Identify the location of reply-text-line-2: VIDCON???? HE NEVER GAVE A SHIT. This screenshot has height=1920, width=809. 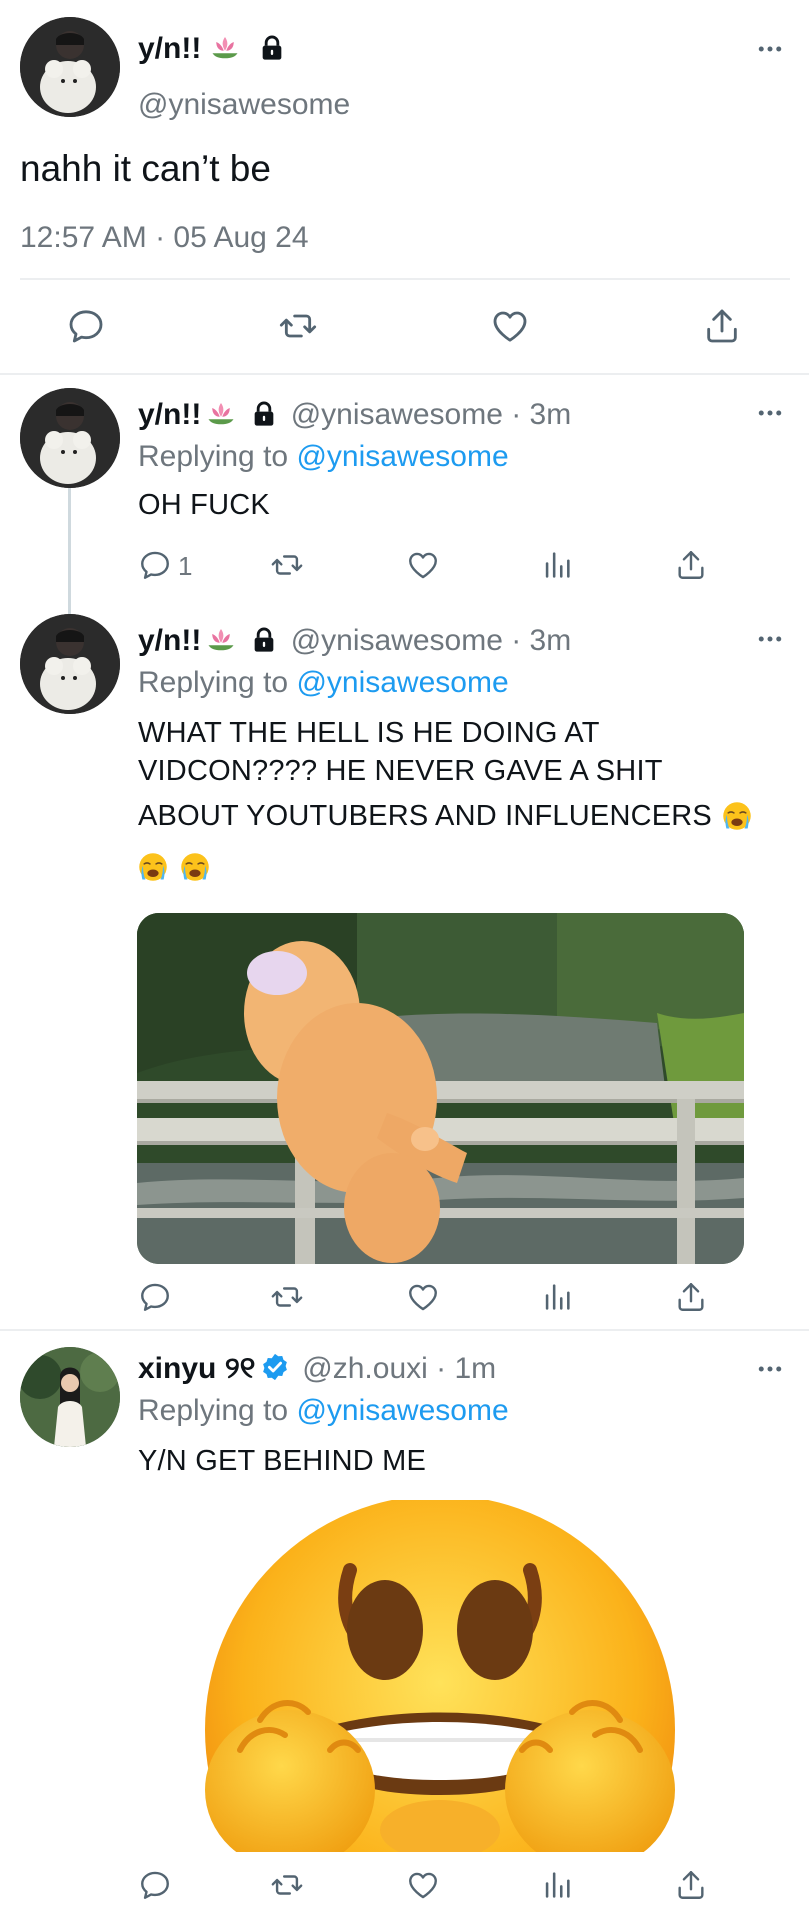
(400, 771).